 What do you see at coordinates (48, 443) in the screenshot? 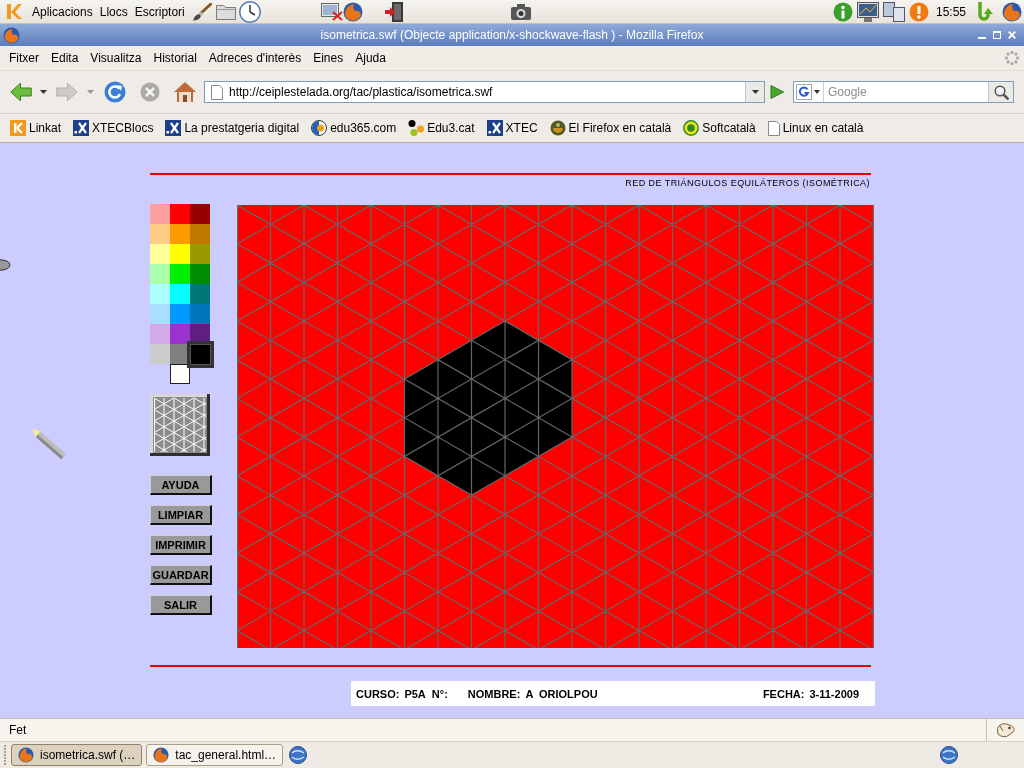
I see `pencil-icon` at bounding box center [48, 443].